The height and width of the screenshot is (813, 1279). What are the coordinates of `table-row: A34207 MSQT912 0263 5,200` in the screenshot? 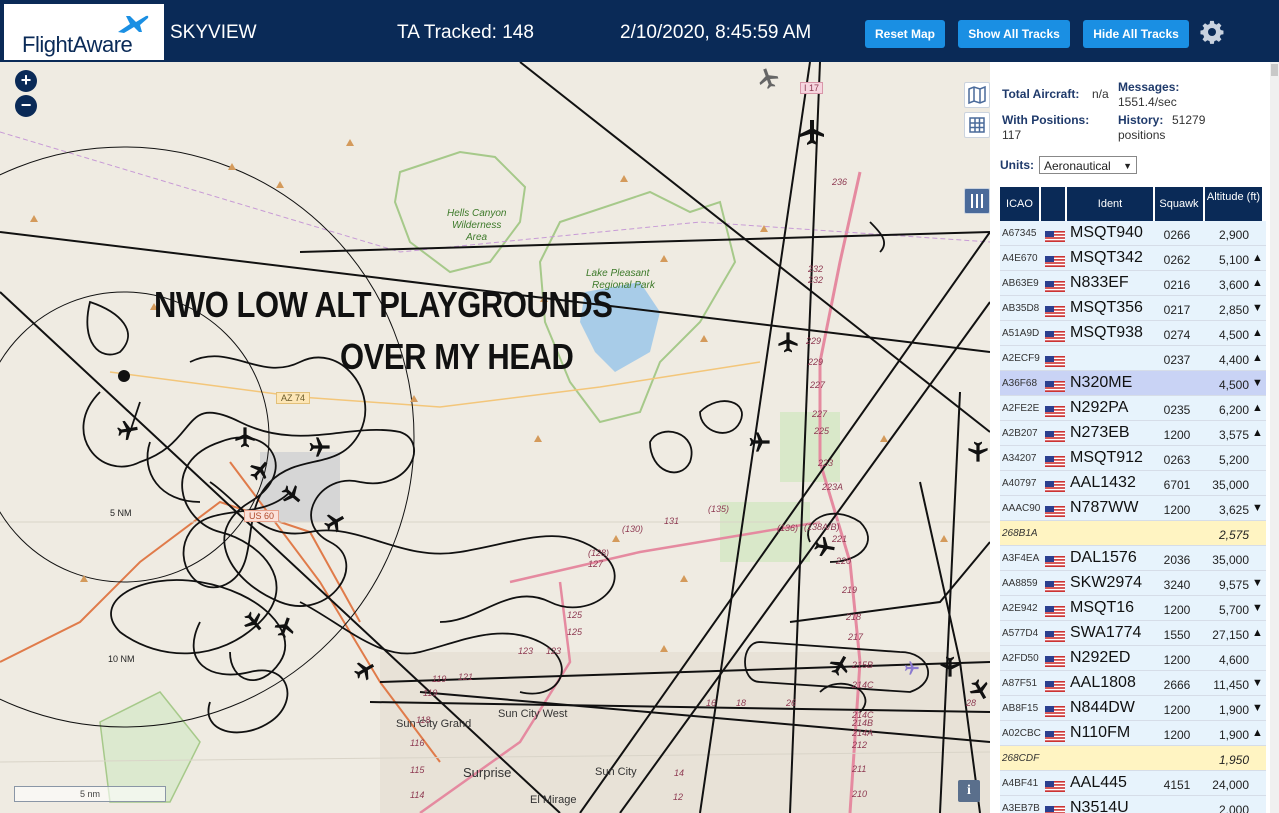 It's located at (1133, 458).